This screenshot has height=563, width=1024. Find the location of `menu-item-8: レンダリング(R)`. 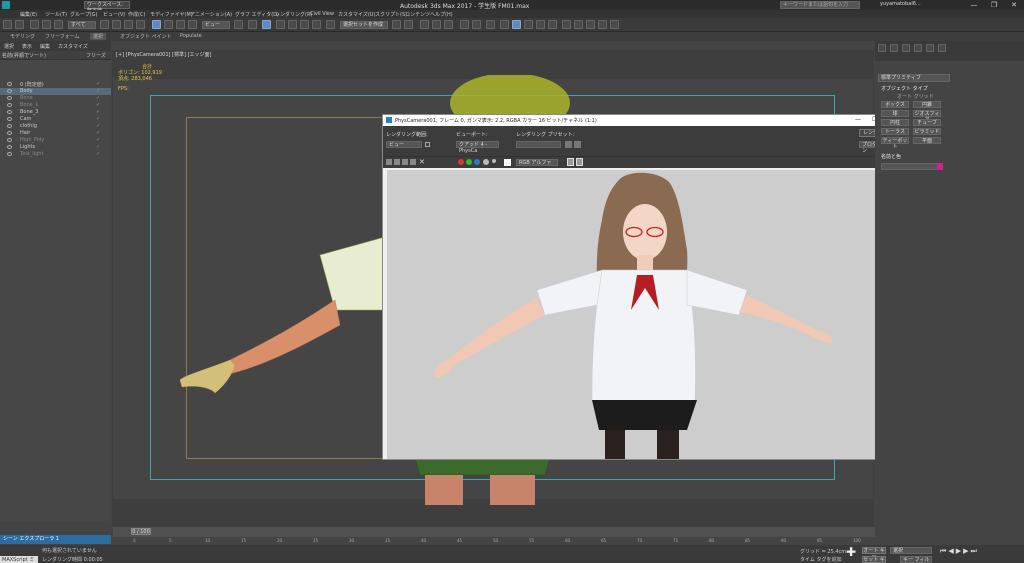

menu-item-8: レンダリング(R) is located at coordinates (293, 14).